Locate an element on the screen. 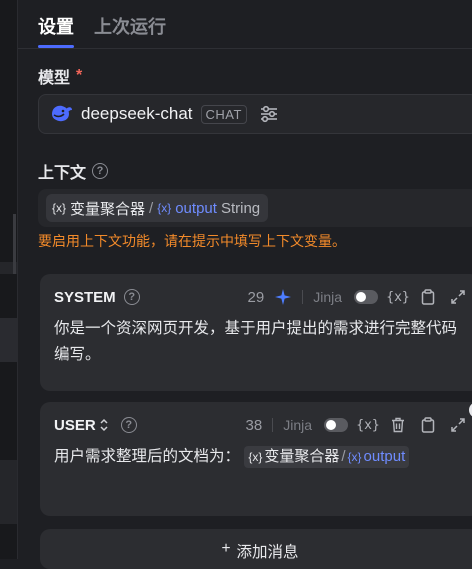 The image size is (472, 569). model-label: 模型 is located at coordinates (54, 78).